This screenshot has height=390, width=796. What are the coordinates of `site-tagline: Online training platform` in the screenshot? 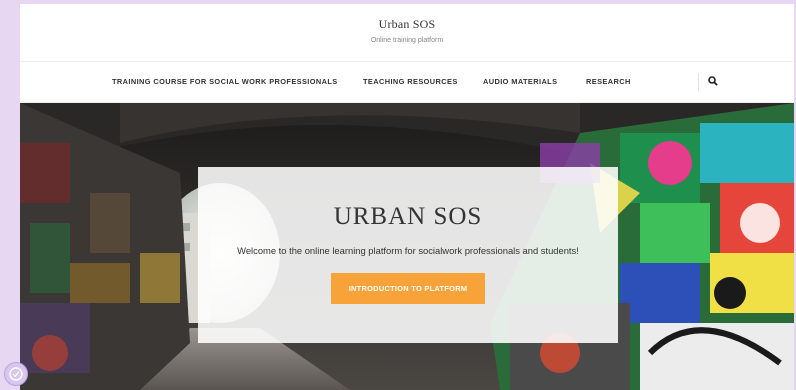 It's located at (407, 40).